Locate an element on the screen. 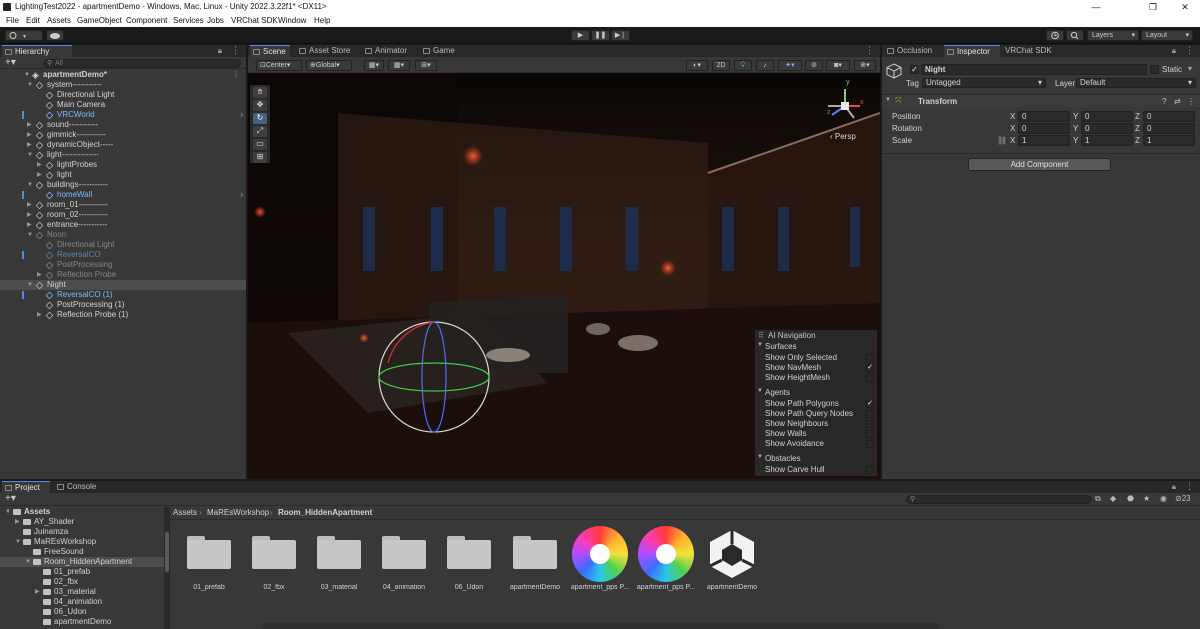 The image size is (1200, 629). project-tree-item: apartmentDemo is located at coordinates (82, 622).